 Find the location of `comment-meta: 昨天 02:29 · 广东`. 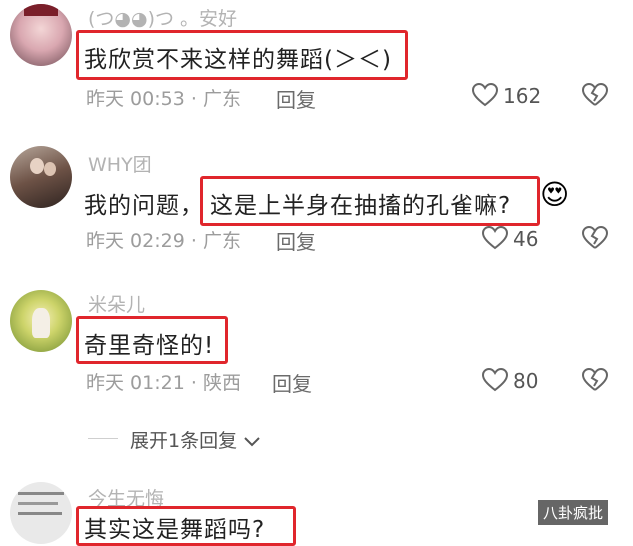

comment-meta: 昨天 02:29 · 广东 is located at coordinates (163, 239).